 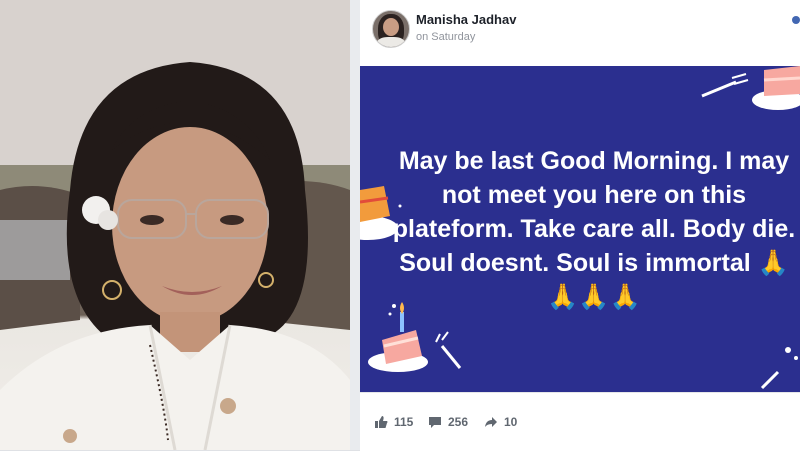 I want to click on comment-count: 256, so click(x=458, y=422).